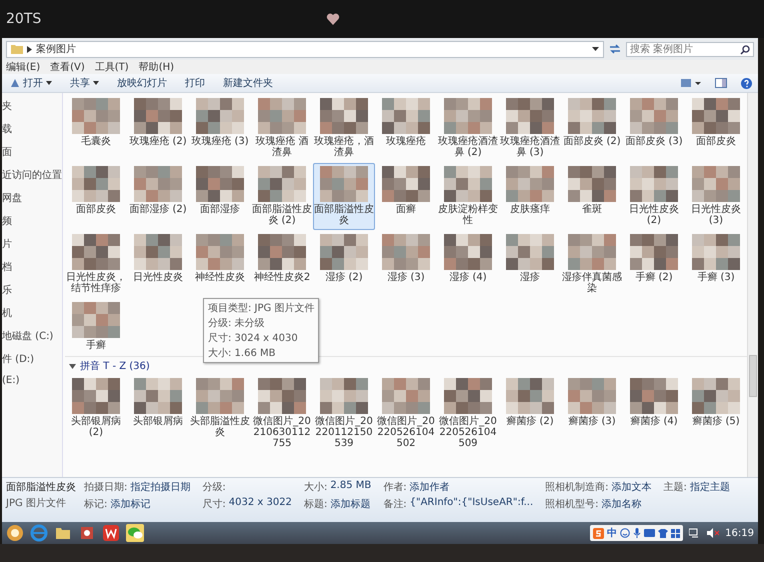 This screenshot has width=764, height=562. I want to click on ime-toolbar: 中, so click(637, 533).